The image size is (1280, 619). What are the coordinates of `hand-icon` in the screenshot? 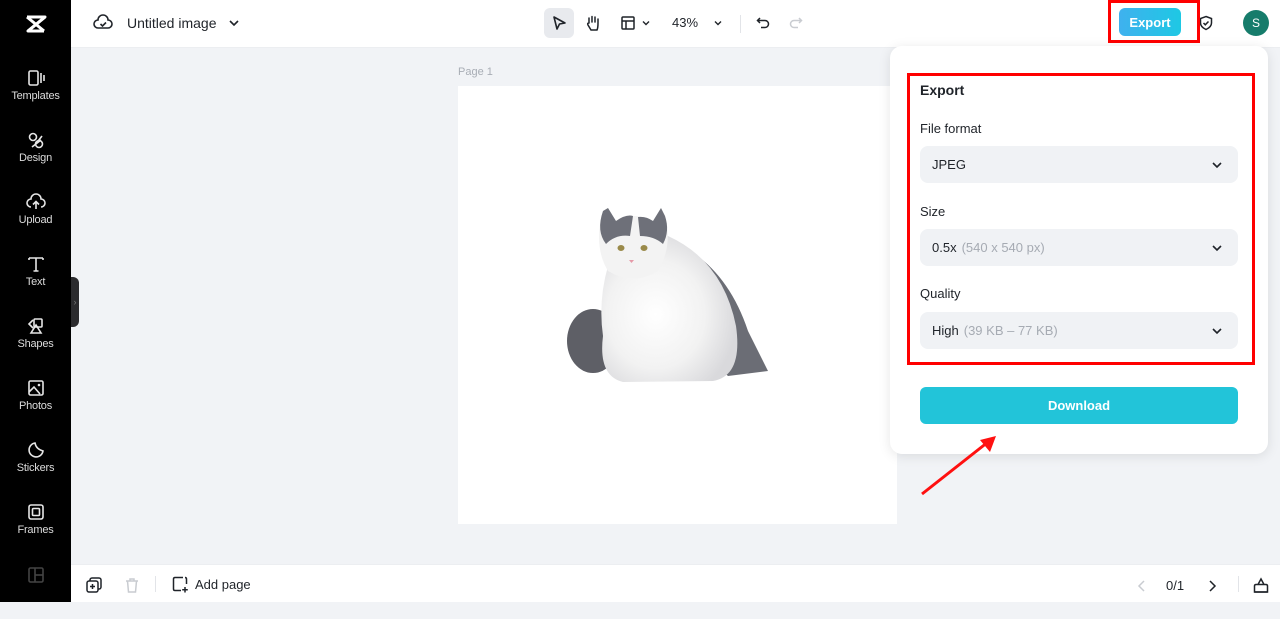 It's located at (592, 23).